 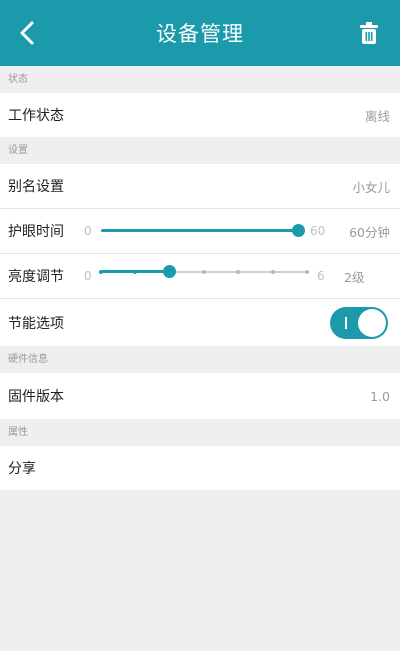 I want to click on eye-care-row: 护眼时间 0 60 60分钟, so click(x=200, y=231).